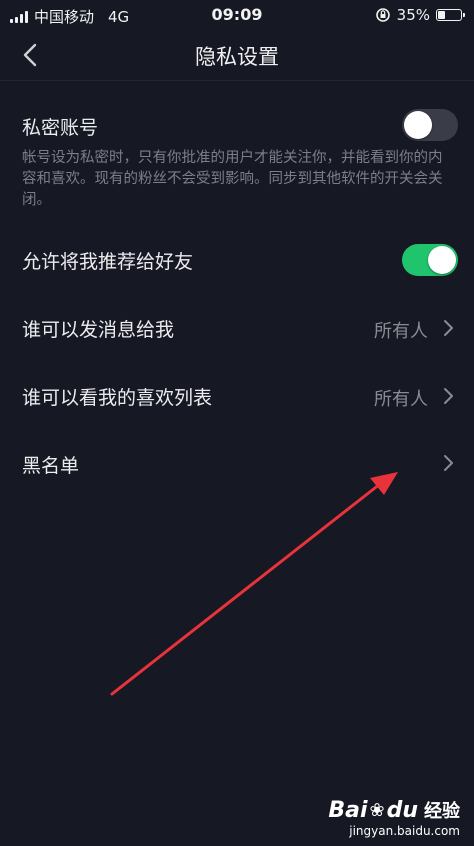 The image size is (474, 846). What do you see at coordinates (377, 810) in the screenshot?
I see `paw-icon: ❀` at bounding box center [377, 810].